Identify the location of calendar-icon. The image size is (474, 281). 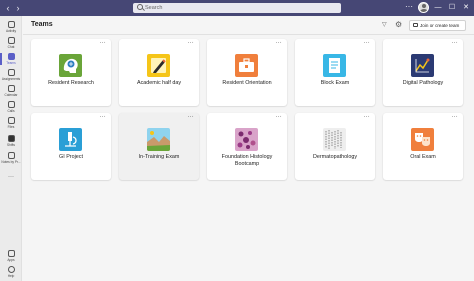
(11, 88).